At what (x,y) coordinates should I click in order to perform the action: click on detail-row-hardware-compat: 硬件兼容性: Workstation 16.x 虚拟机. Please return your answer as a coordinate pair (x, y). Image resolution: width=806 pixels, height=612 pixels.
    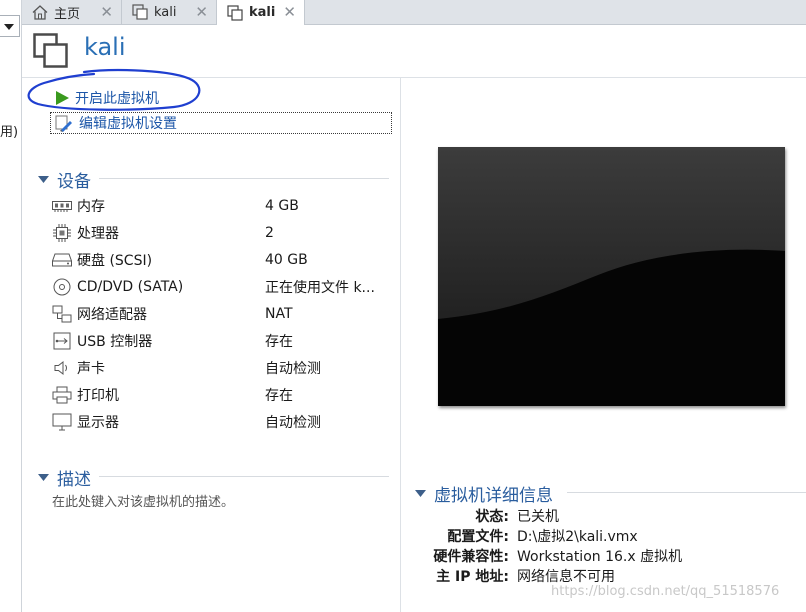
    Looking at the image, I should click on (403, 556).